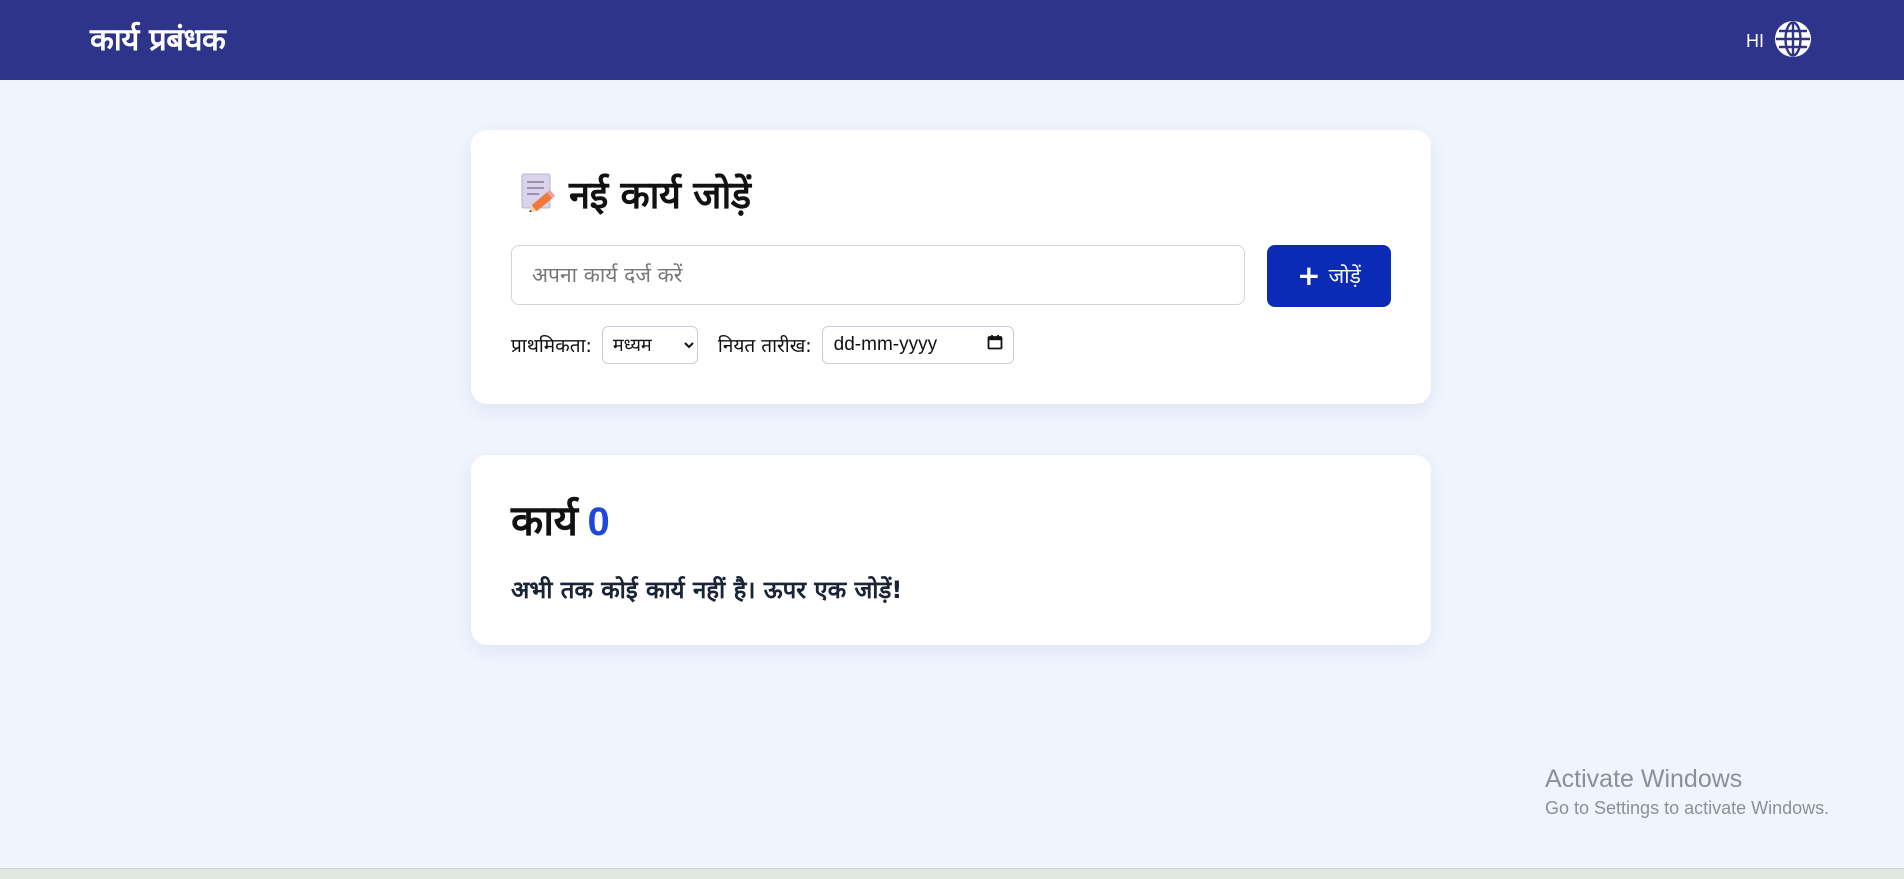 The image size is (1904, 879). I want to click on top-navbar: कार्य प्रबंधक HI, so click(952, 40).